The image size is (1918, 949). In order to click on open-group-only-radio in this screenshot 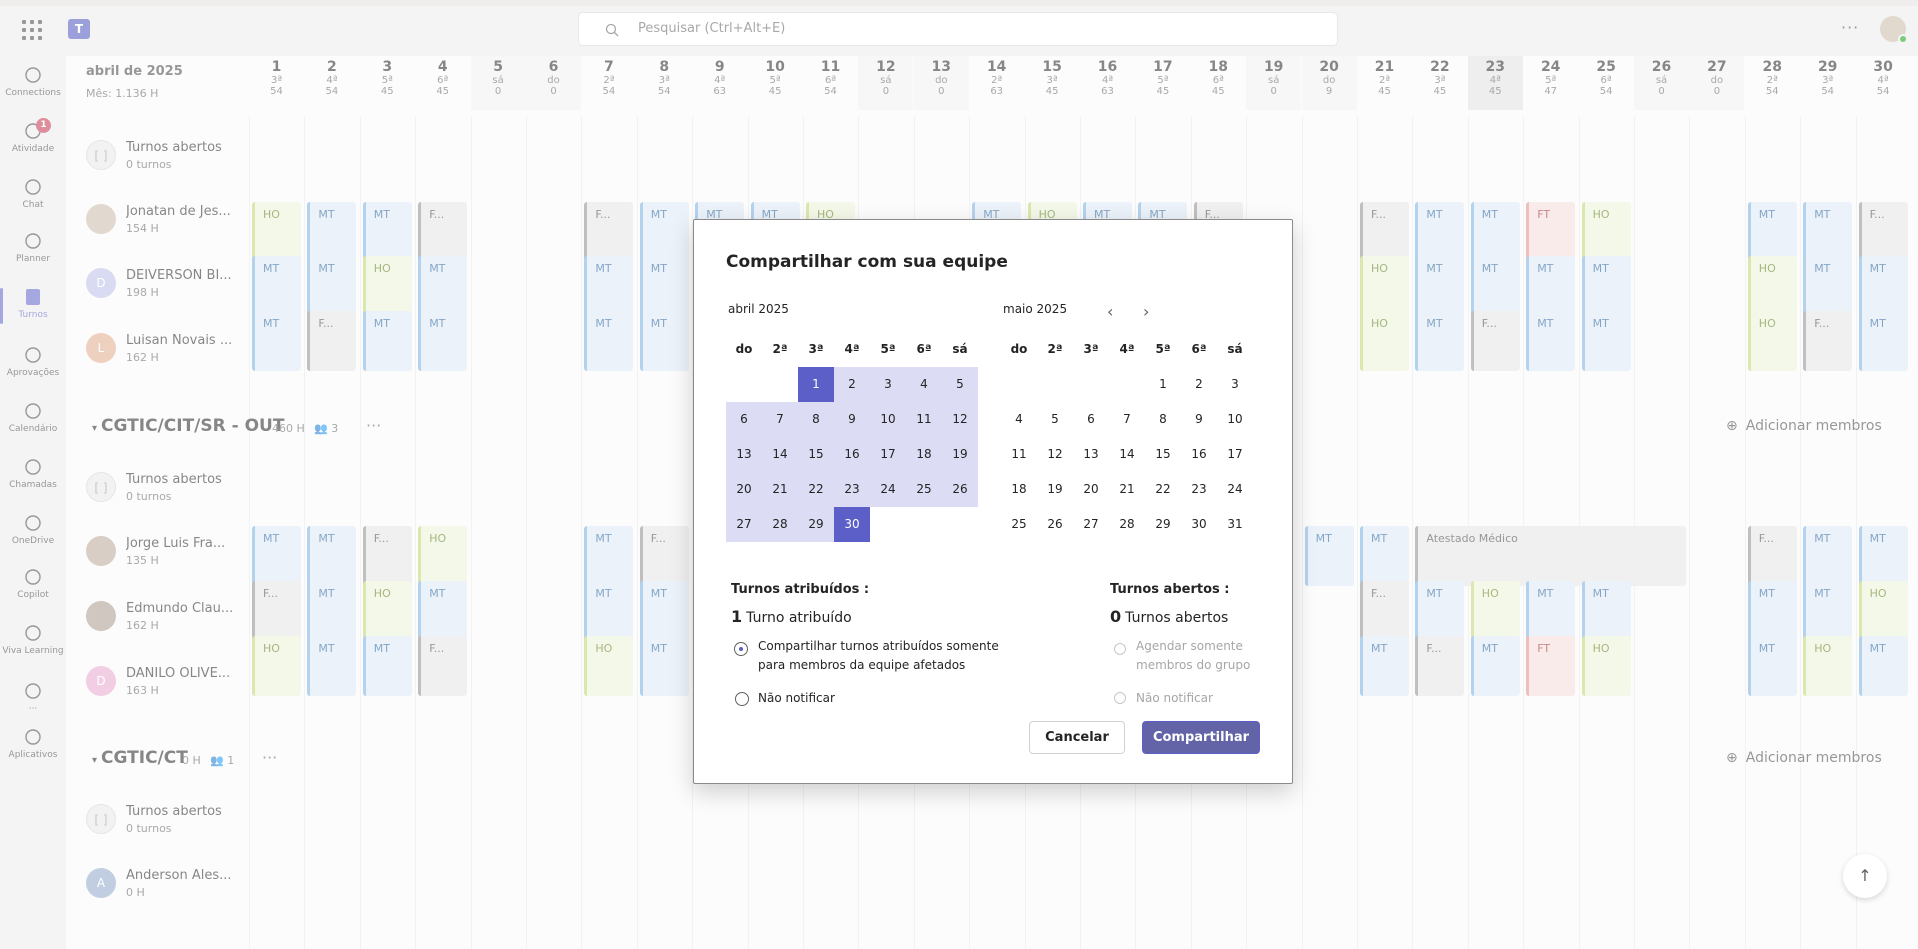, I will do `click(1120, 649)`.